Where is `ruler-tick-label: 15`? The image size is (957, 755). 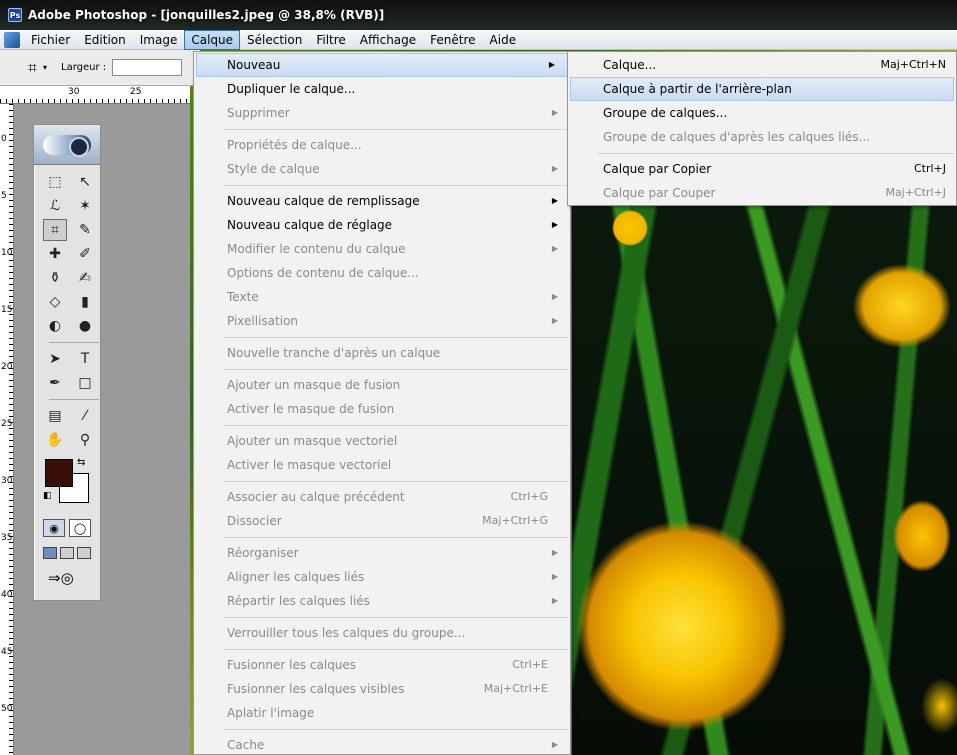 ruler-tick-label: 15 is located at coordinates (7, 310).